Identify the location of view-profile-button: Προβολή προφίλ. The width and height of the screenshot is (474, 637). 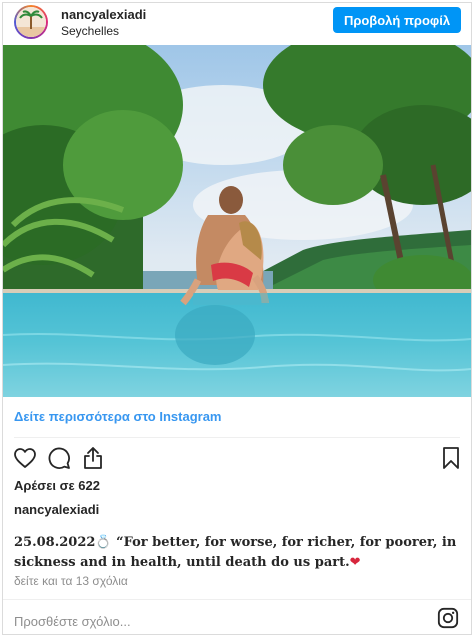
(397, 20).